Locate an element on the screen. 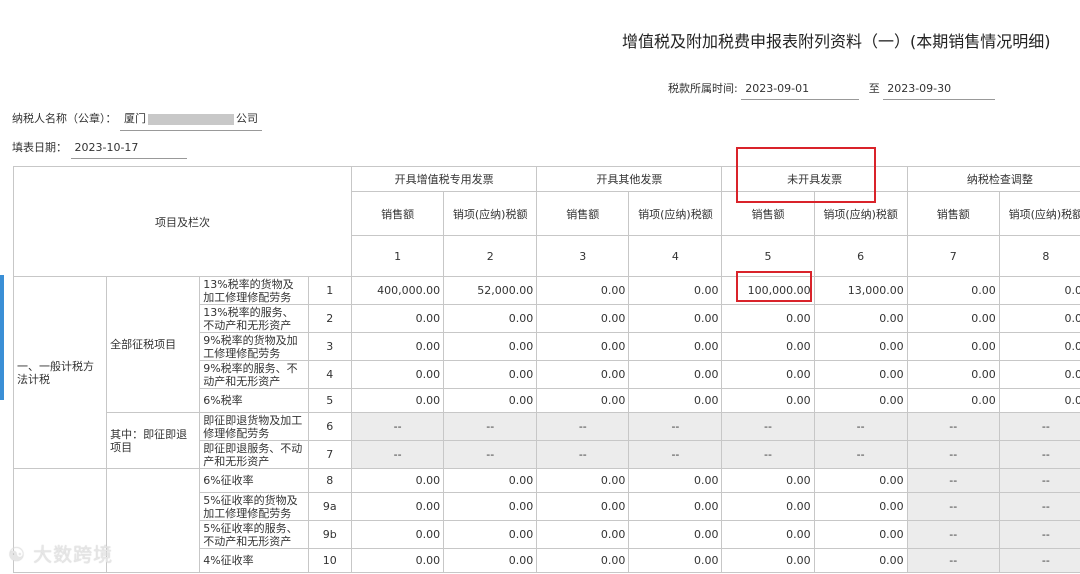 The width and height of the screenshot is (1080, 574). group-header: 开具其他发票 is located at coordinates (629, 179).